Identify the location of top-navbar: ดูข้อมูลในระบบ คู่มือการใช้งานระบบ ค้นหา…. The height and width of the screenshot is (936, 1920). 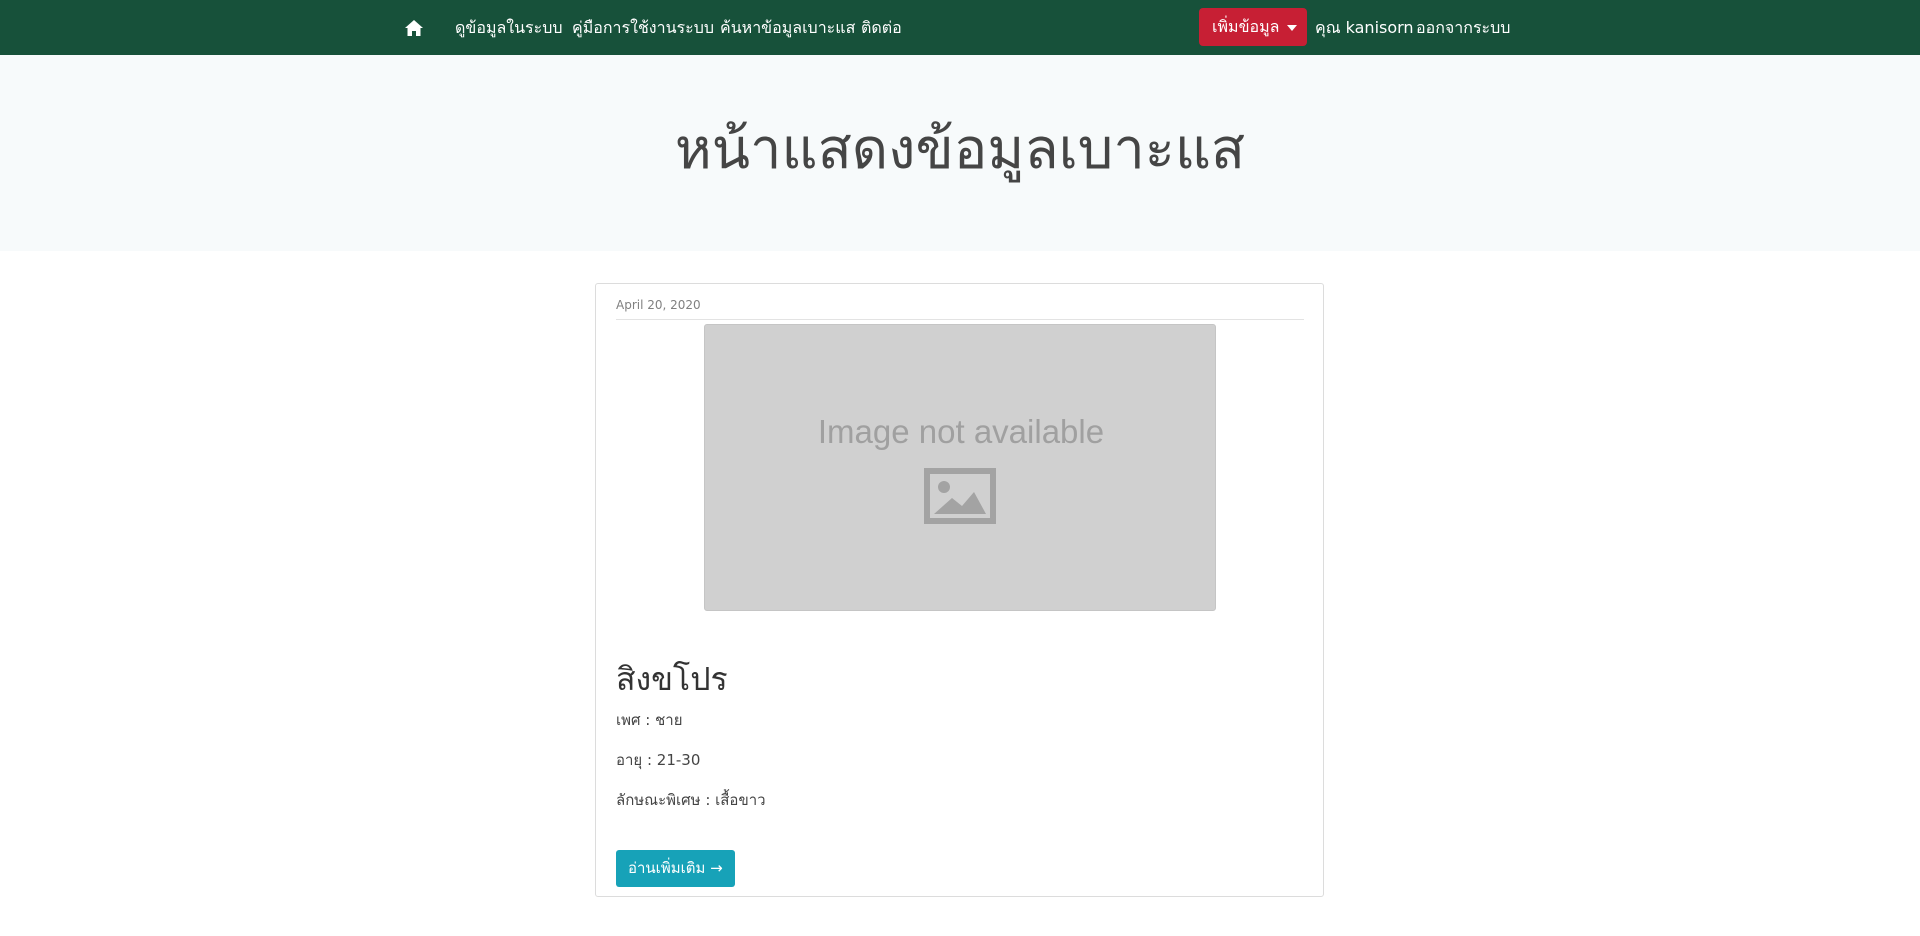
(960, 27).